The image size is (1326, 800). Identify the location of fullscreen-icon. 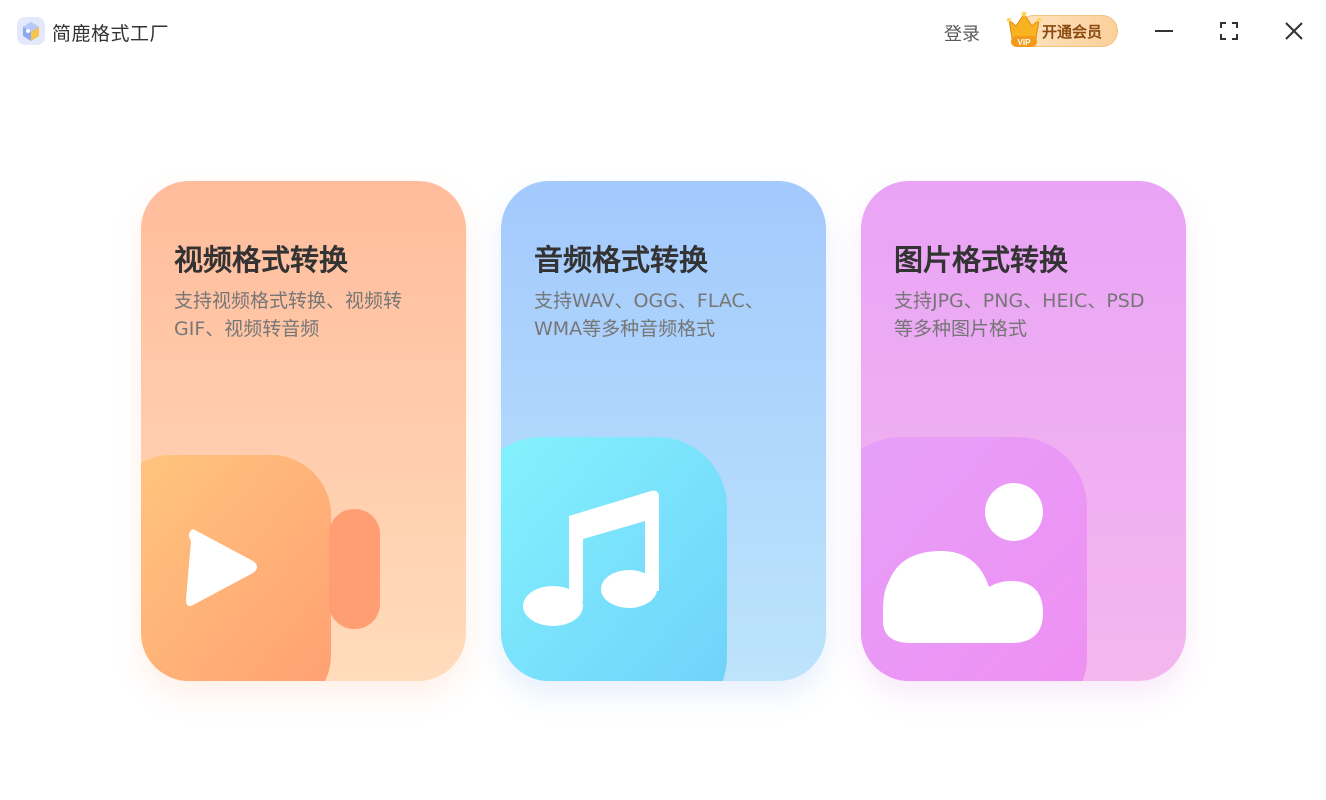
(1229, 31).